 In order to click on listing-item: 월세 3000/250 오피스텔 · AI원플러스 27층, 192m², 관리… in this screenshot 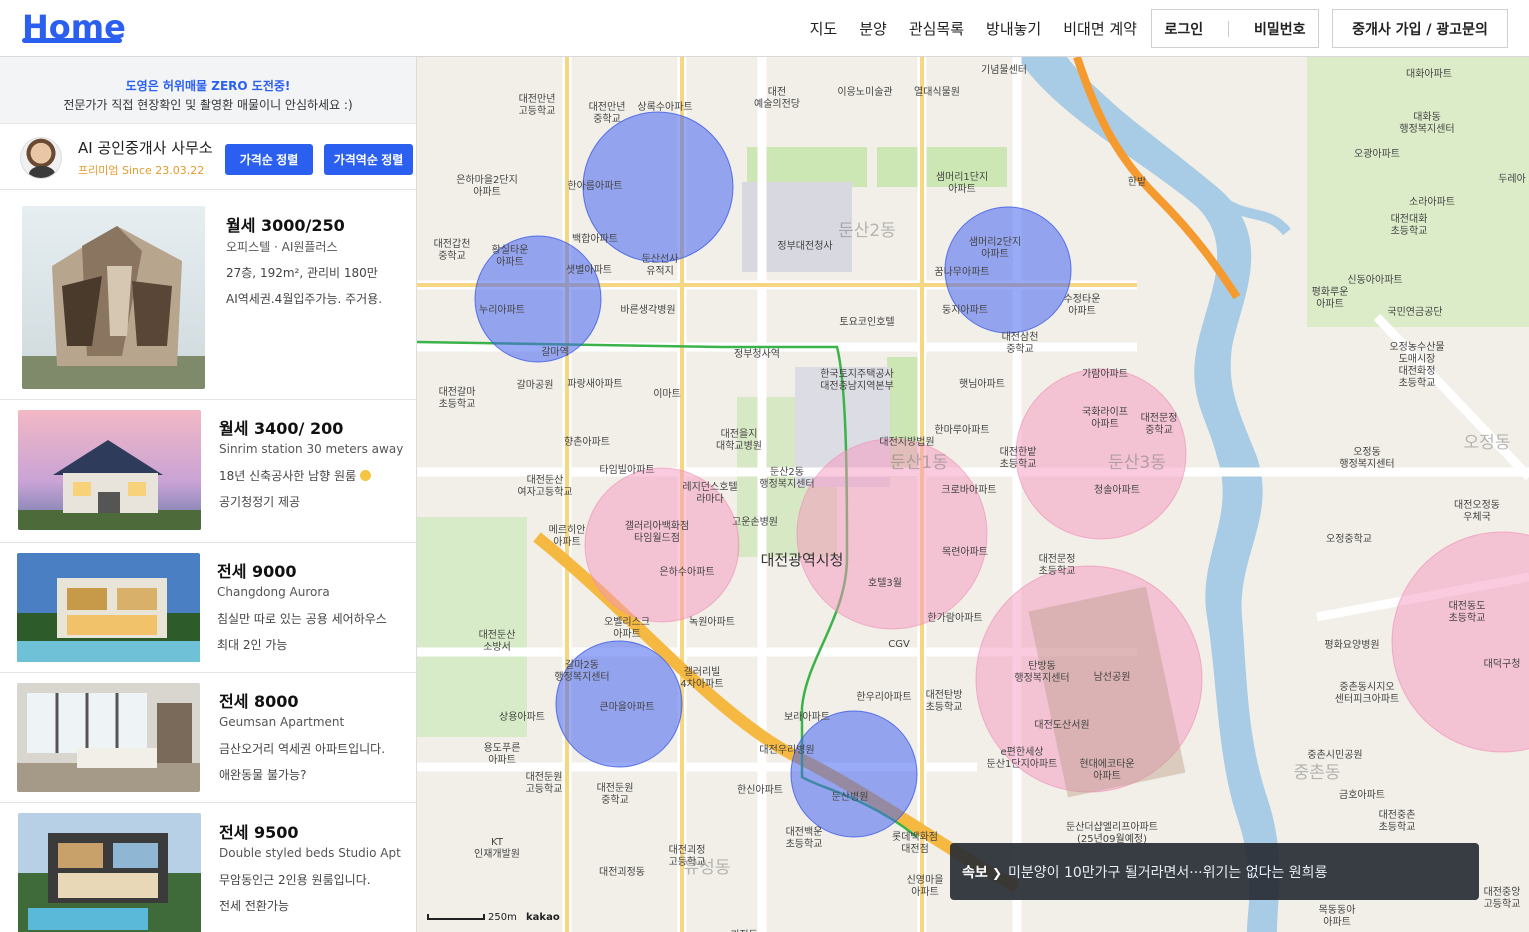, I will do `click(208, 295)`.